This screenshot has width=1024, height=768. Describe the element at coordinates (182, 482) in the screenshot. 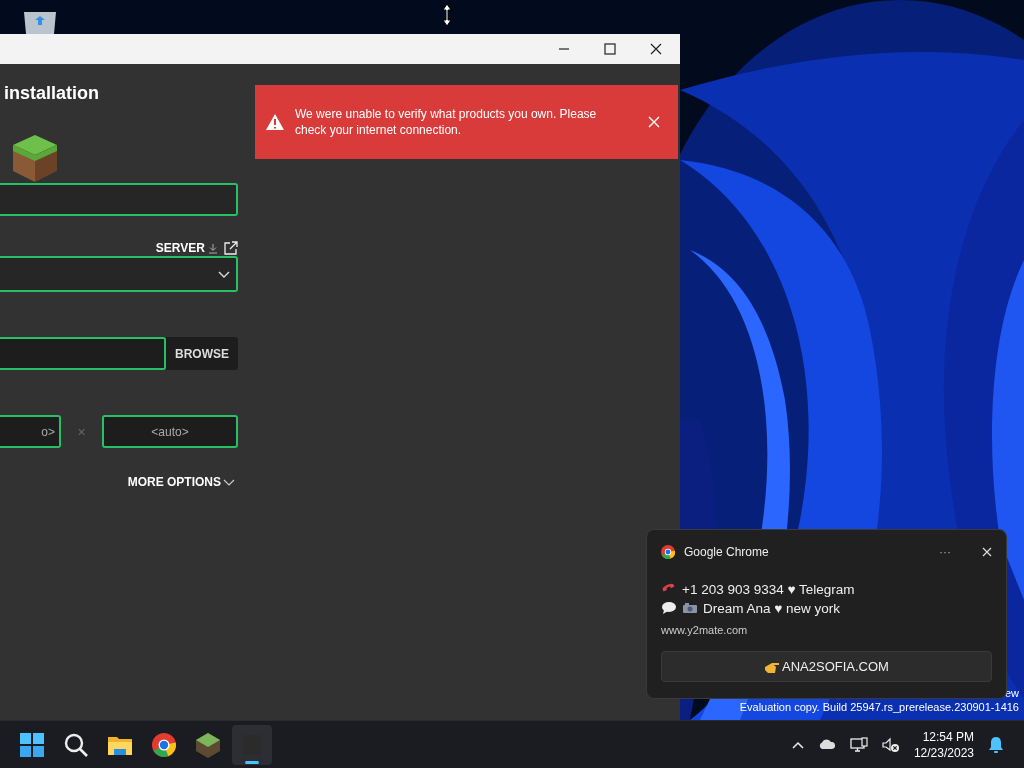

I see `more-options-link: MORE OPTIONS` at that location.